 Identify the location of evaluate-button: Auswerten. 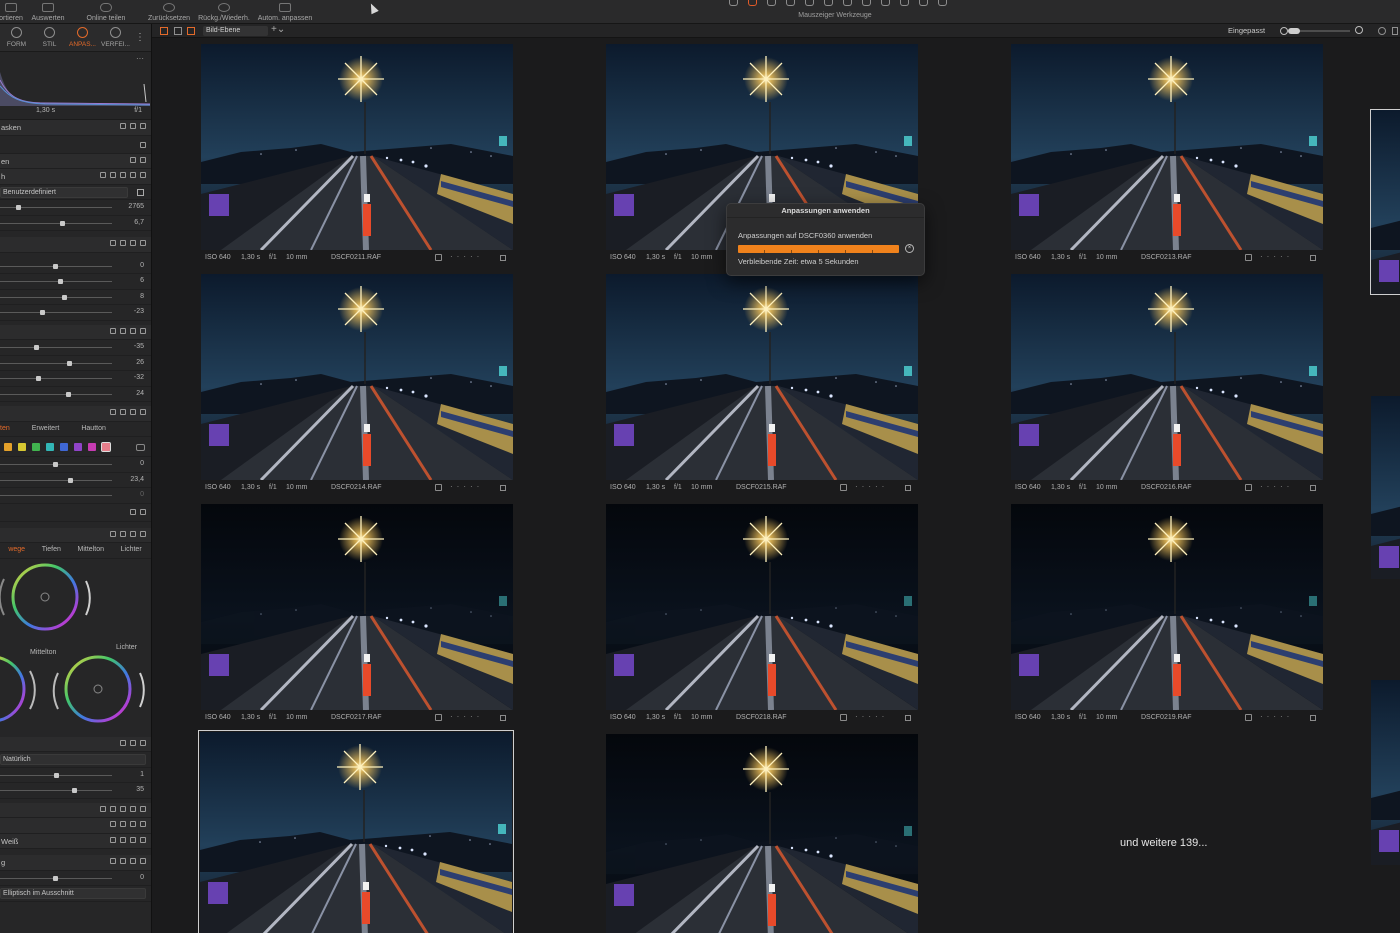
(48, 12).